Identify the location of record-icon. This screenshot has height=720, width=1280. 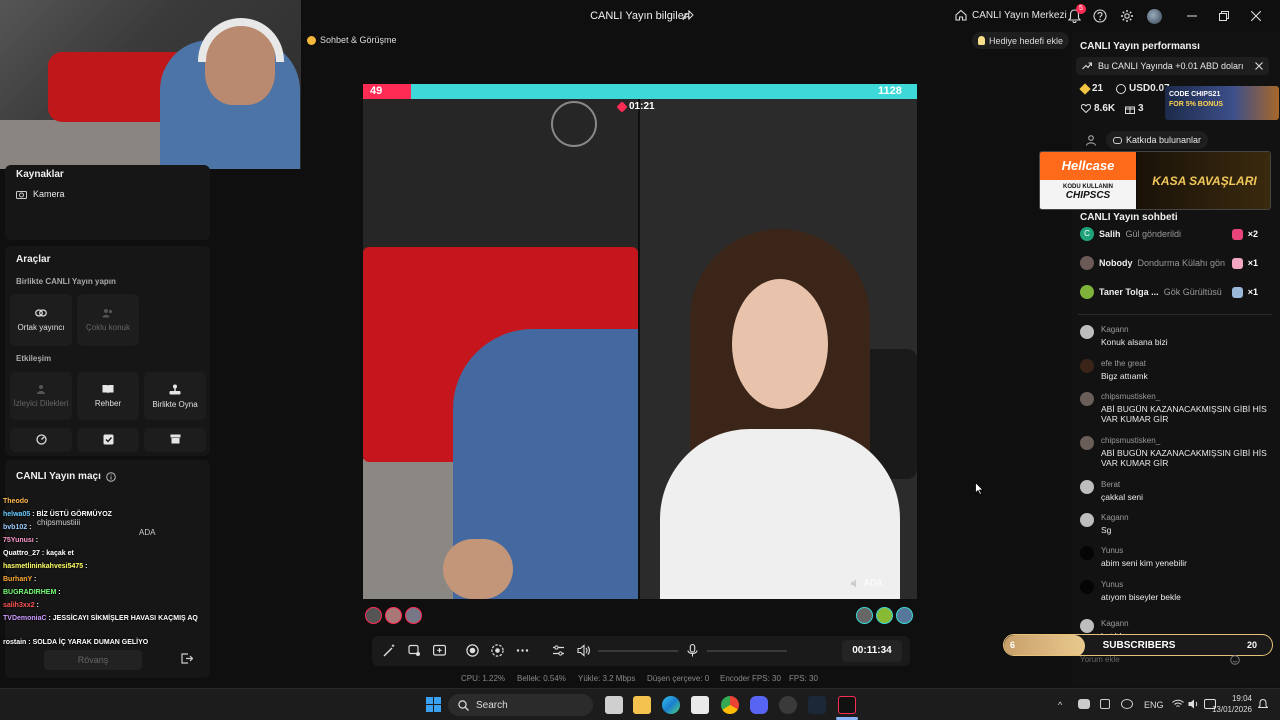
(472, 650).